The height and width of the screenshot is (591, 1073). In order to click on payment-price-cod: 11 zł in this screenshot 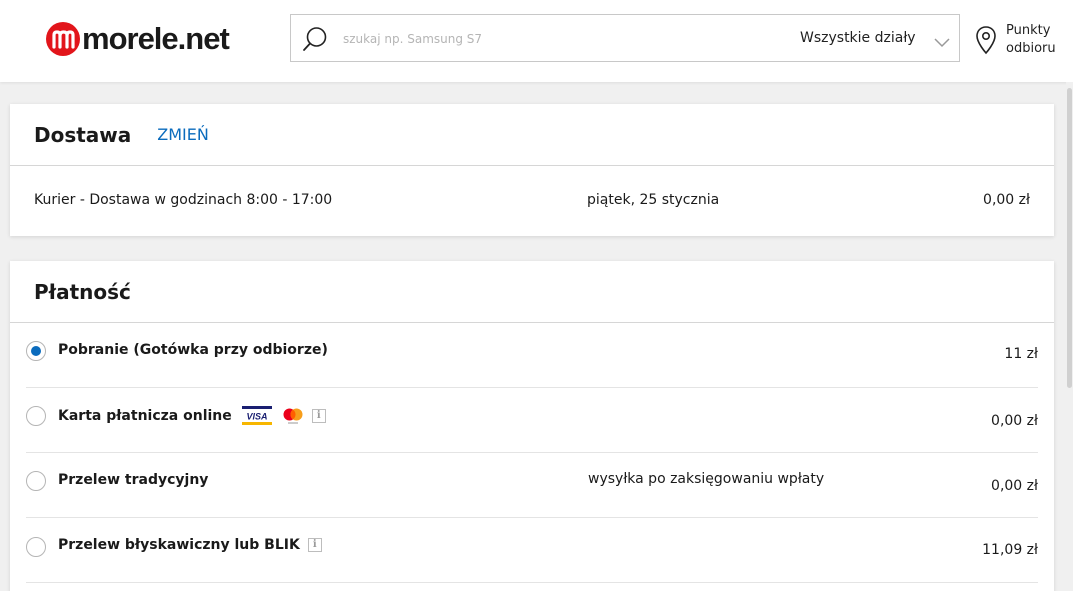, I will do `click(1021, 354)`.